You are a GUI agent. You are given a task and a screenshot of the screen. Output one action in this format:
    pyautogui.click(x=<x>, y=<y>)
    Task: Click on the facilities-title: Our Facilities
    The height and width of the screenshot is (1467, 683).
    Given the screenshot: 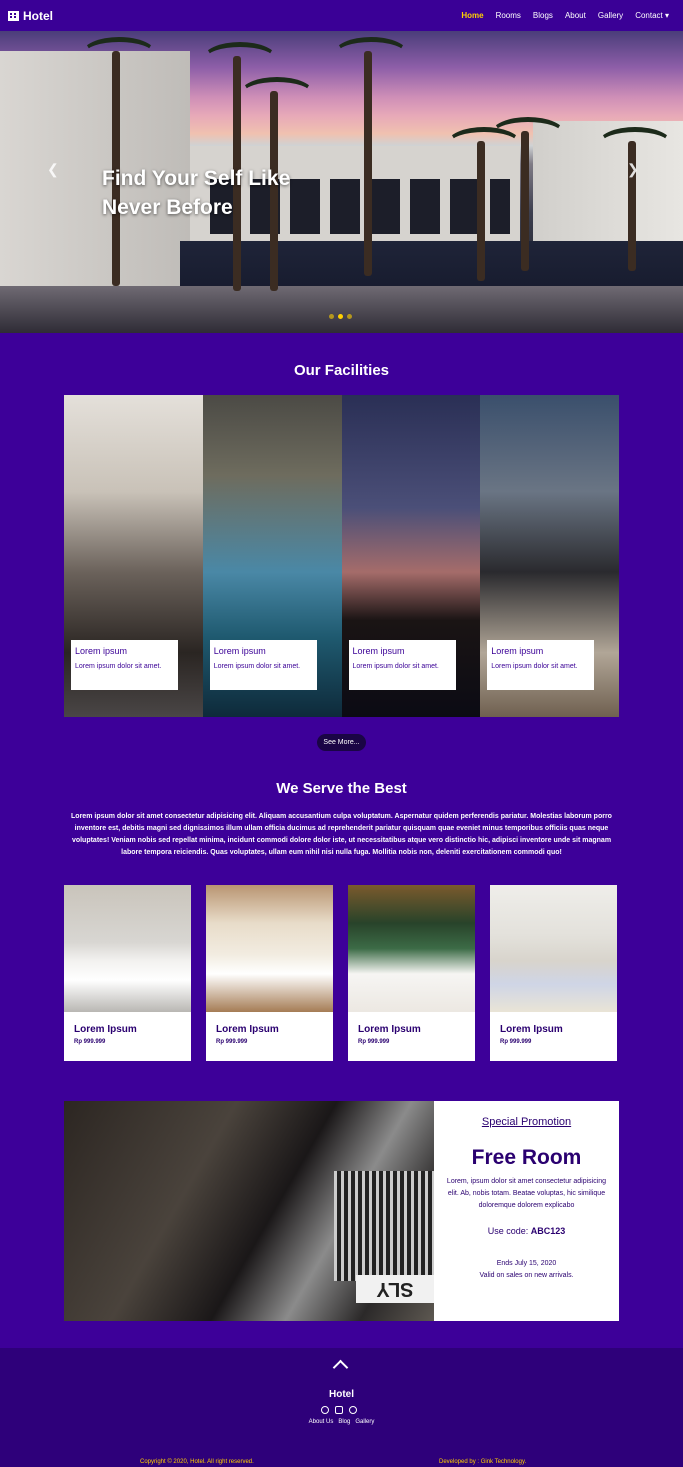 What is the action you would take?
    pyautogui.click(x=341, y=370)
    